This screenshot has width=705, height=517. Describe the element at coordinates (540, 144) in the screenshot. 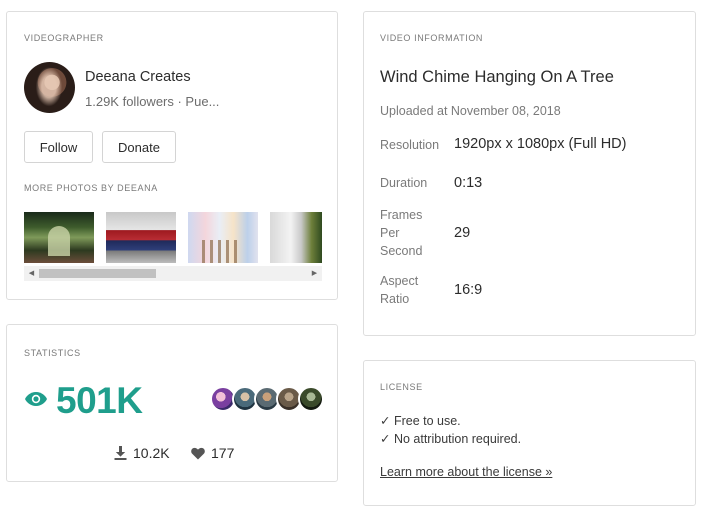

I see `resolution-value: 1920px x 1080px (Full HD)` at that location.